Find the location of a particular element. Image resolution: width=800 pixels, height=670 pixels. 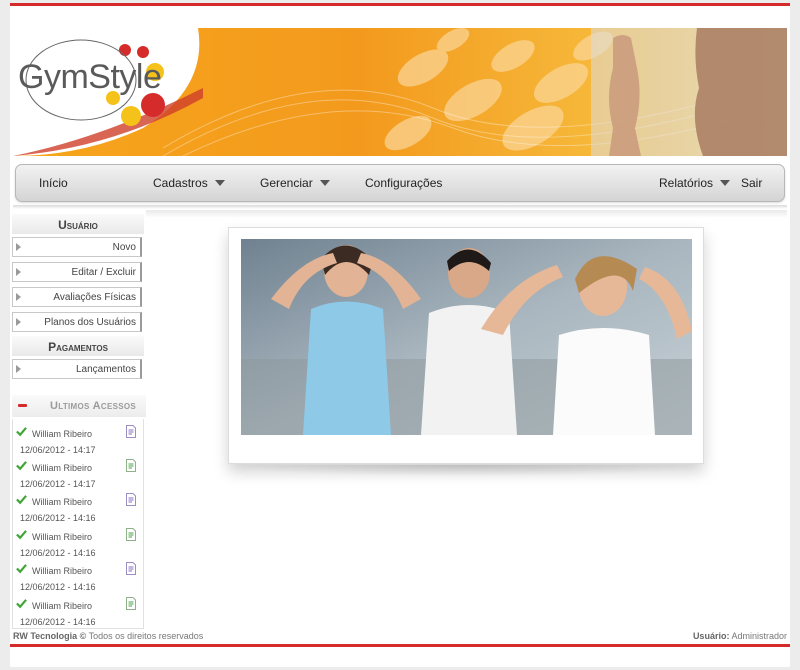

sidebar-item-editar-excluir: Editar / Excluir is located at coordinates (77, 272).